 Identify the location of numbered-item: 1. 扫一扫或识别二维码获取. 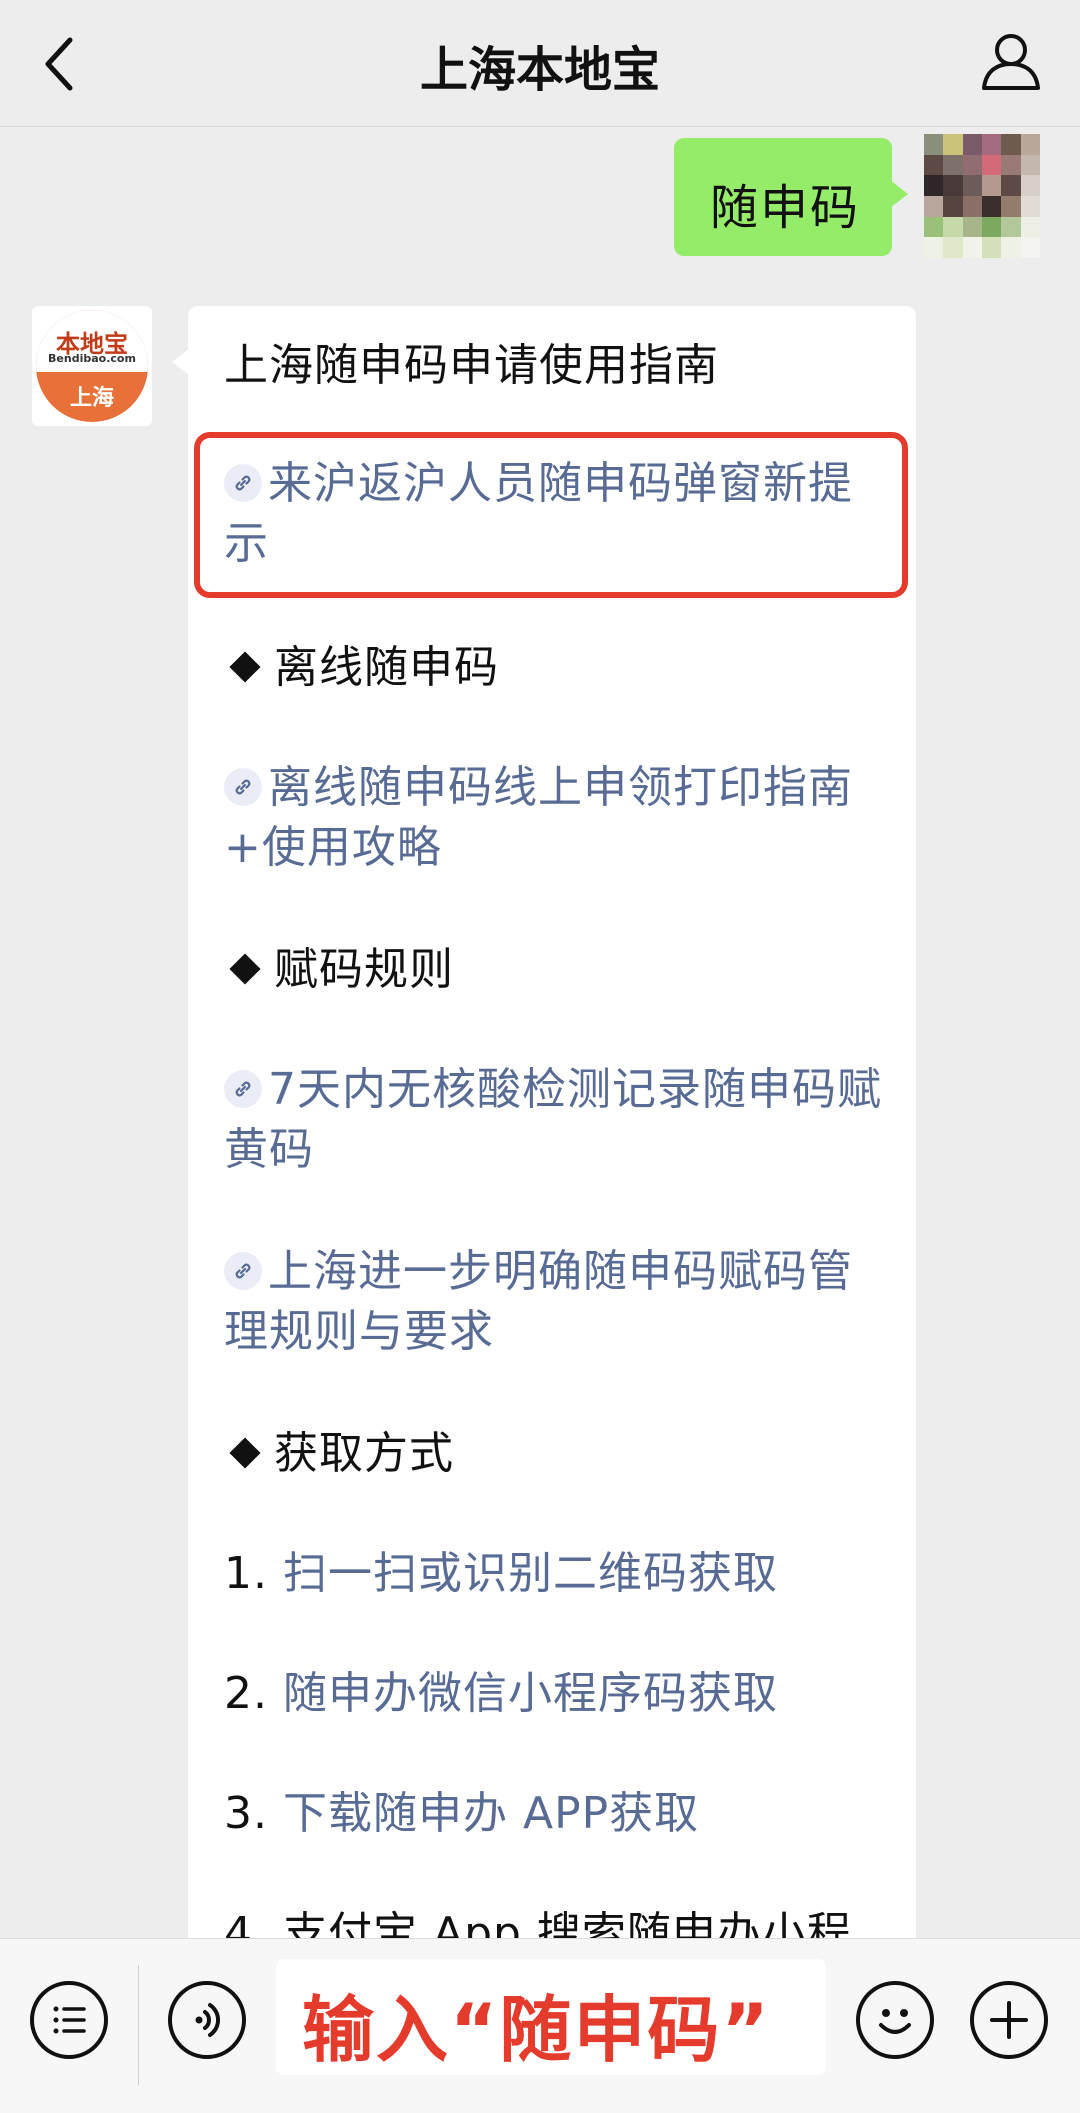
(554, 1574).